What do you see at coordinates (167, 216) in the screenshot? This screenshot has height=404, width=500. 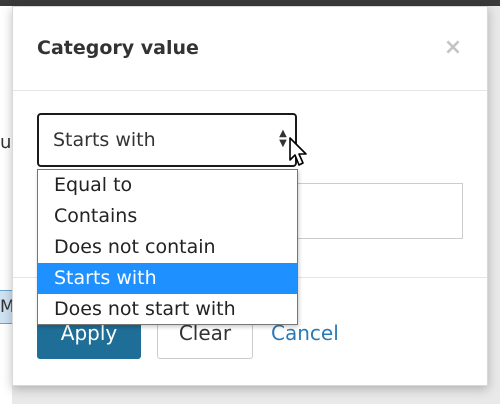 I see `dropdown-option-contains: Contains` at bounding box center [167, 216].